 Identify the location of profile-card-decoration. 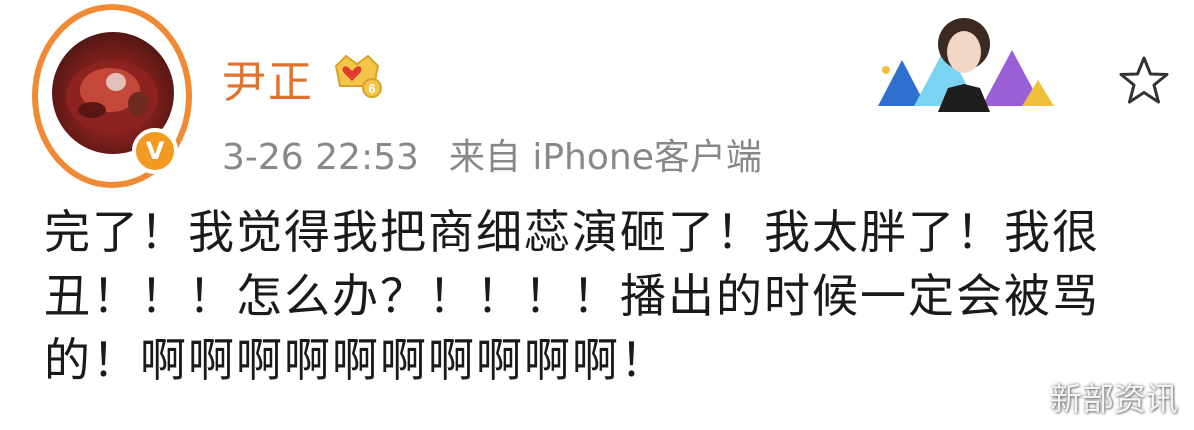
(966, 65).